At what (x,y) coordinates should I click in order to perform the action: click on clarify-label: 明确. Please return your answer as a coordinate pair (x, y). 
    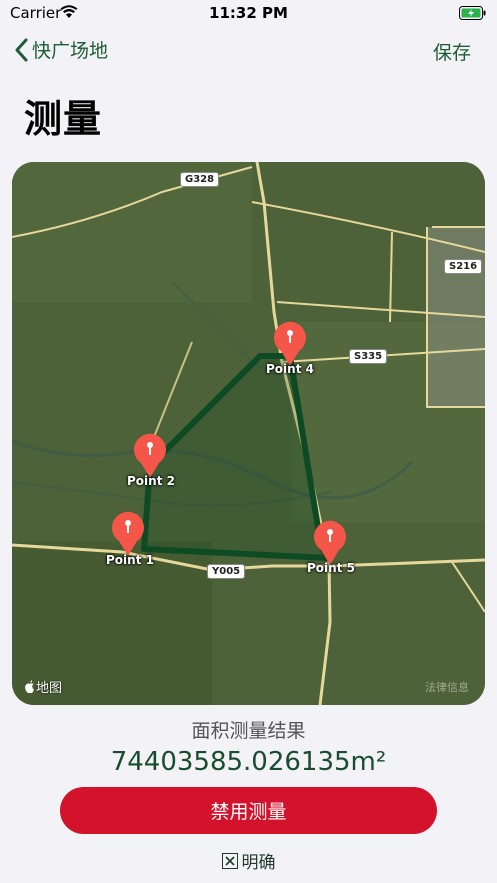
    Looking at the image, I should click on (258, 863).